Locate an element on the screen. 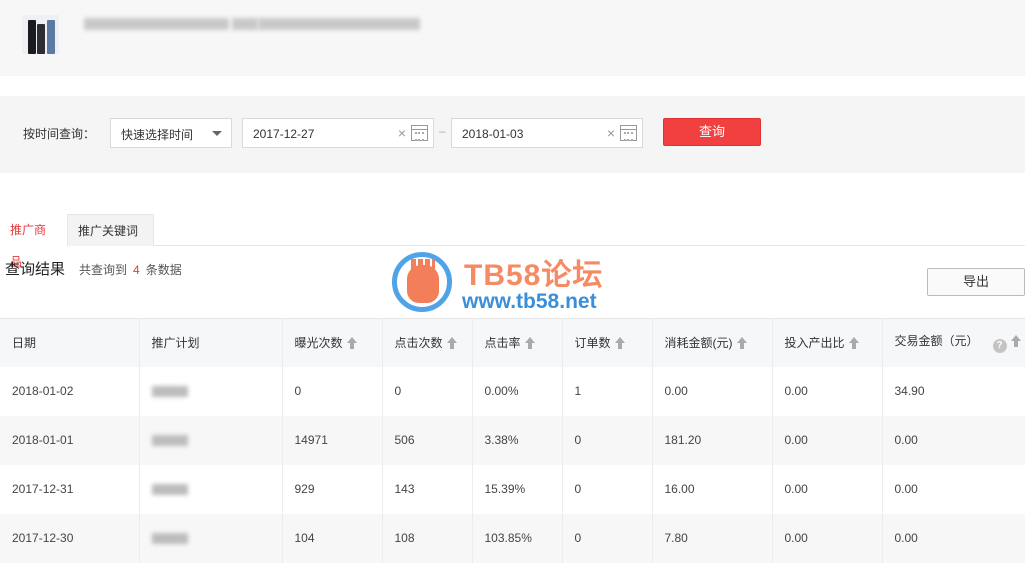  product-title-blurred is located at coordinates (156, 24).